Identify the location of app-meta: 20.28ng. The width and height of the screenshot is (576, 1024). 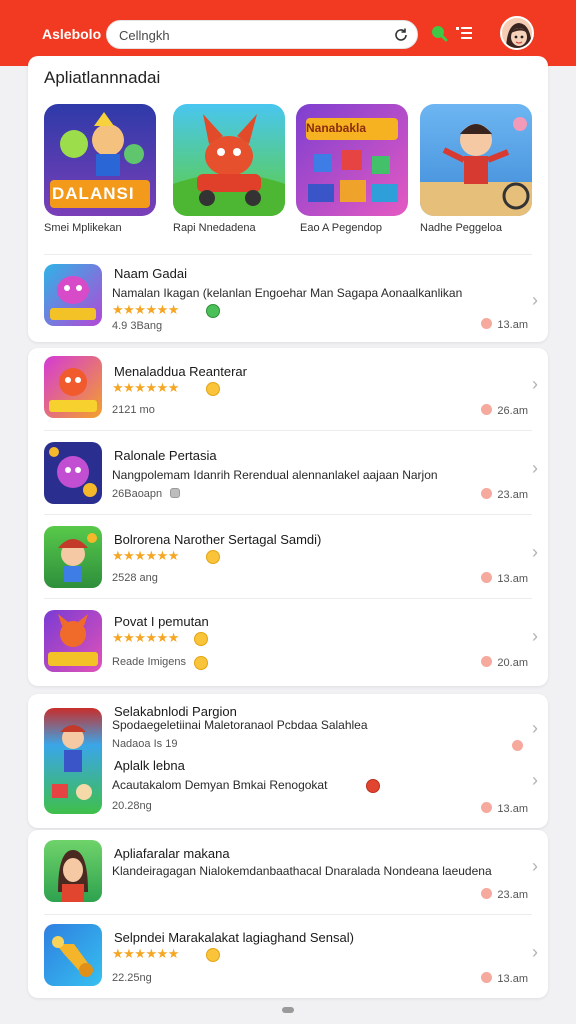
(132, 806).